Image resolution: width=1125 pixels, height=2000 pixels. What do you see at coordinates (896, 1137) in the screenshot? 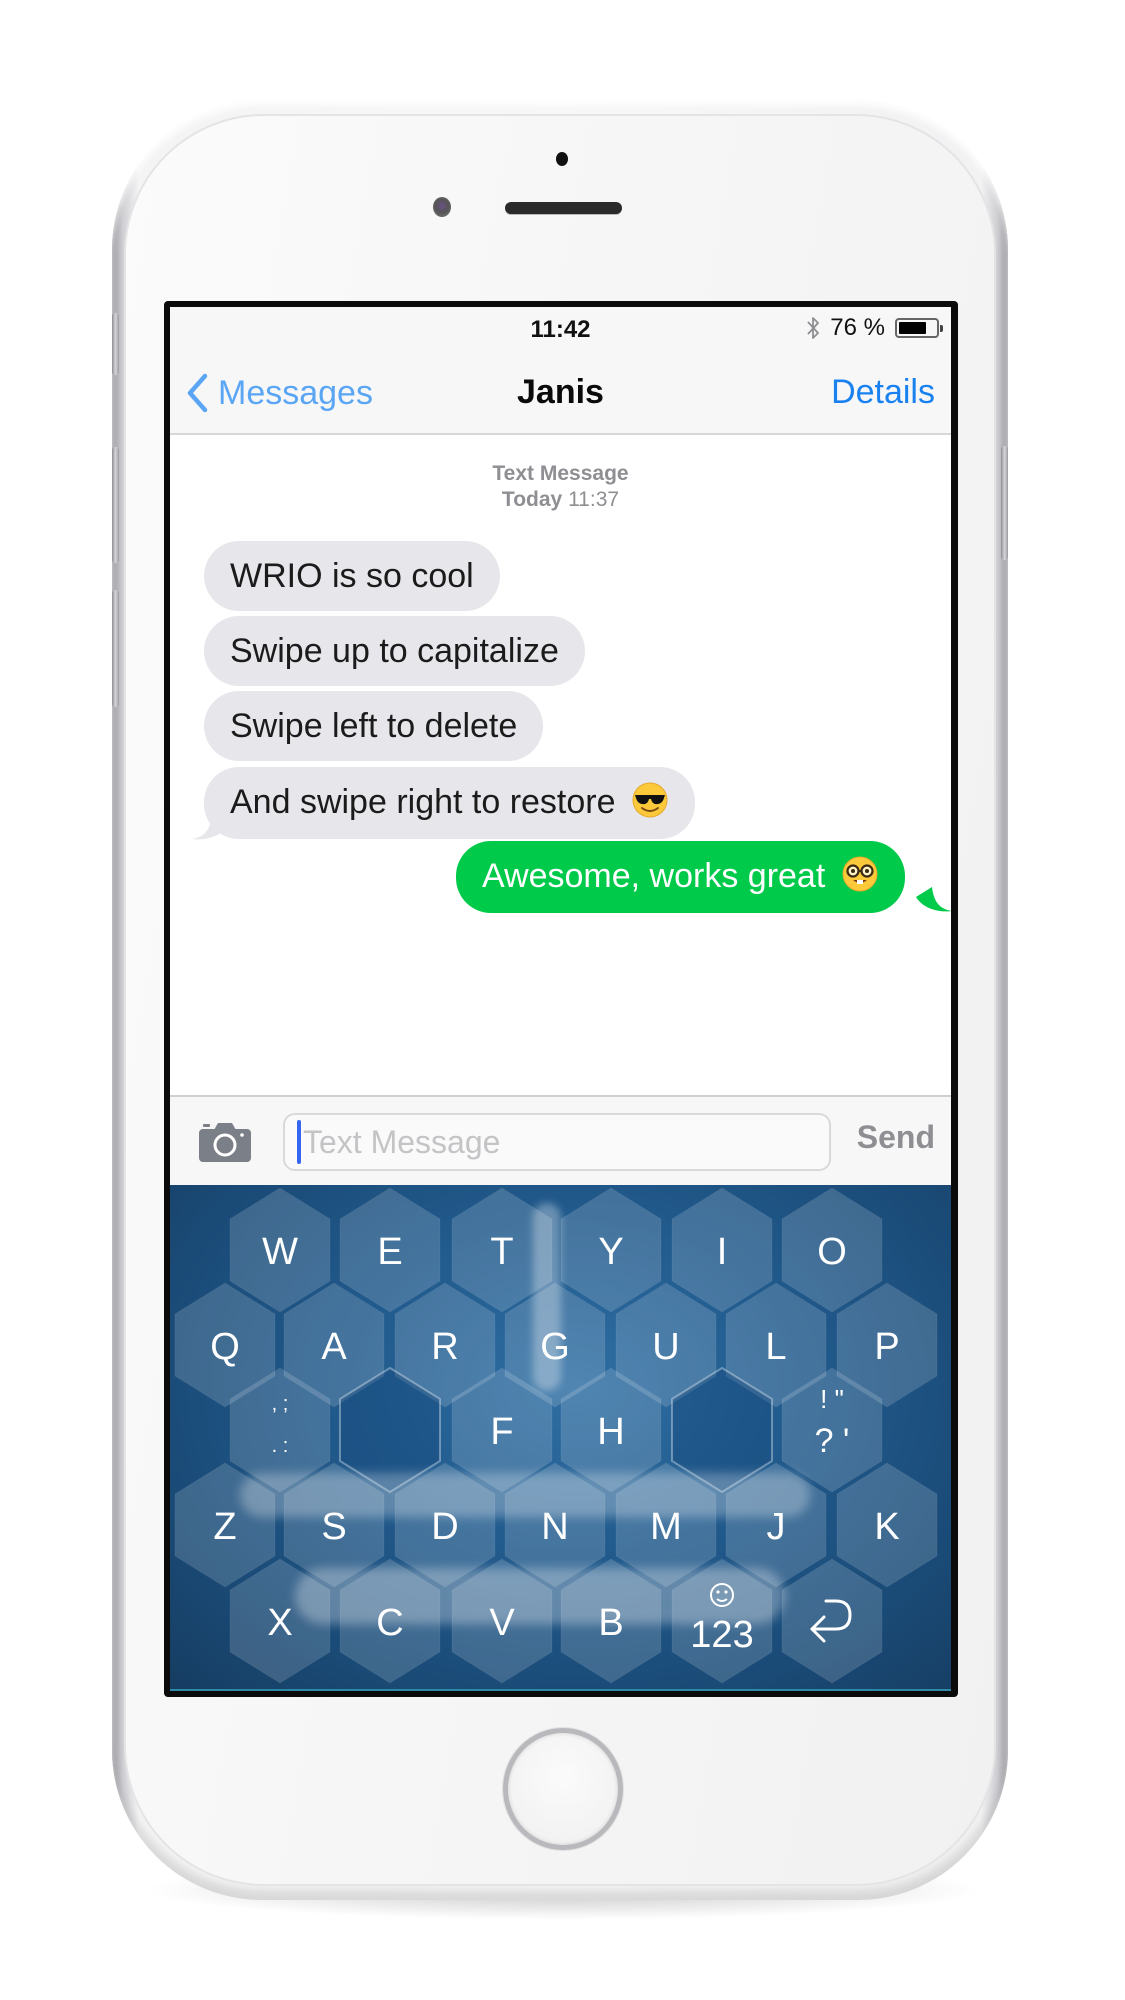
I see `send-button: Send` at bounding box center [896, 1137].